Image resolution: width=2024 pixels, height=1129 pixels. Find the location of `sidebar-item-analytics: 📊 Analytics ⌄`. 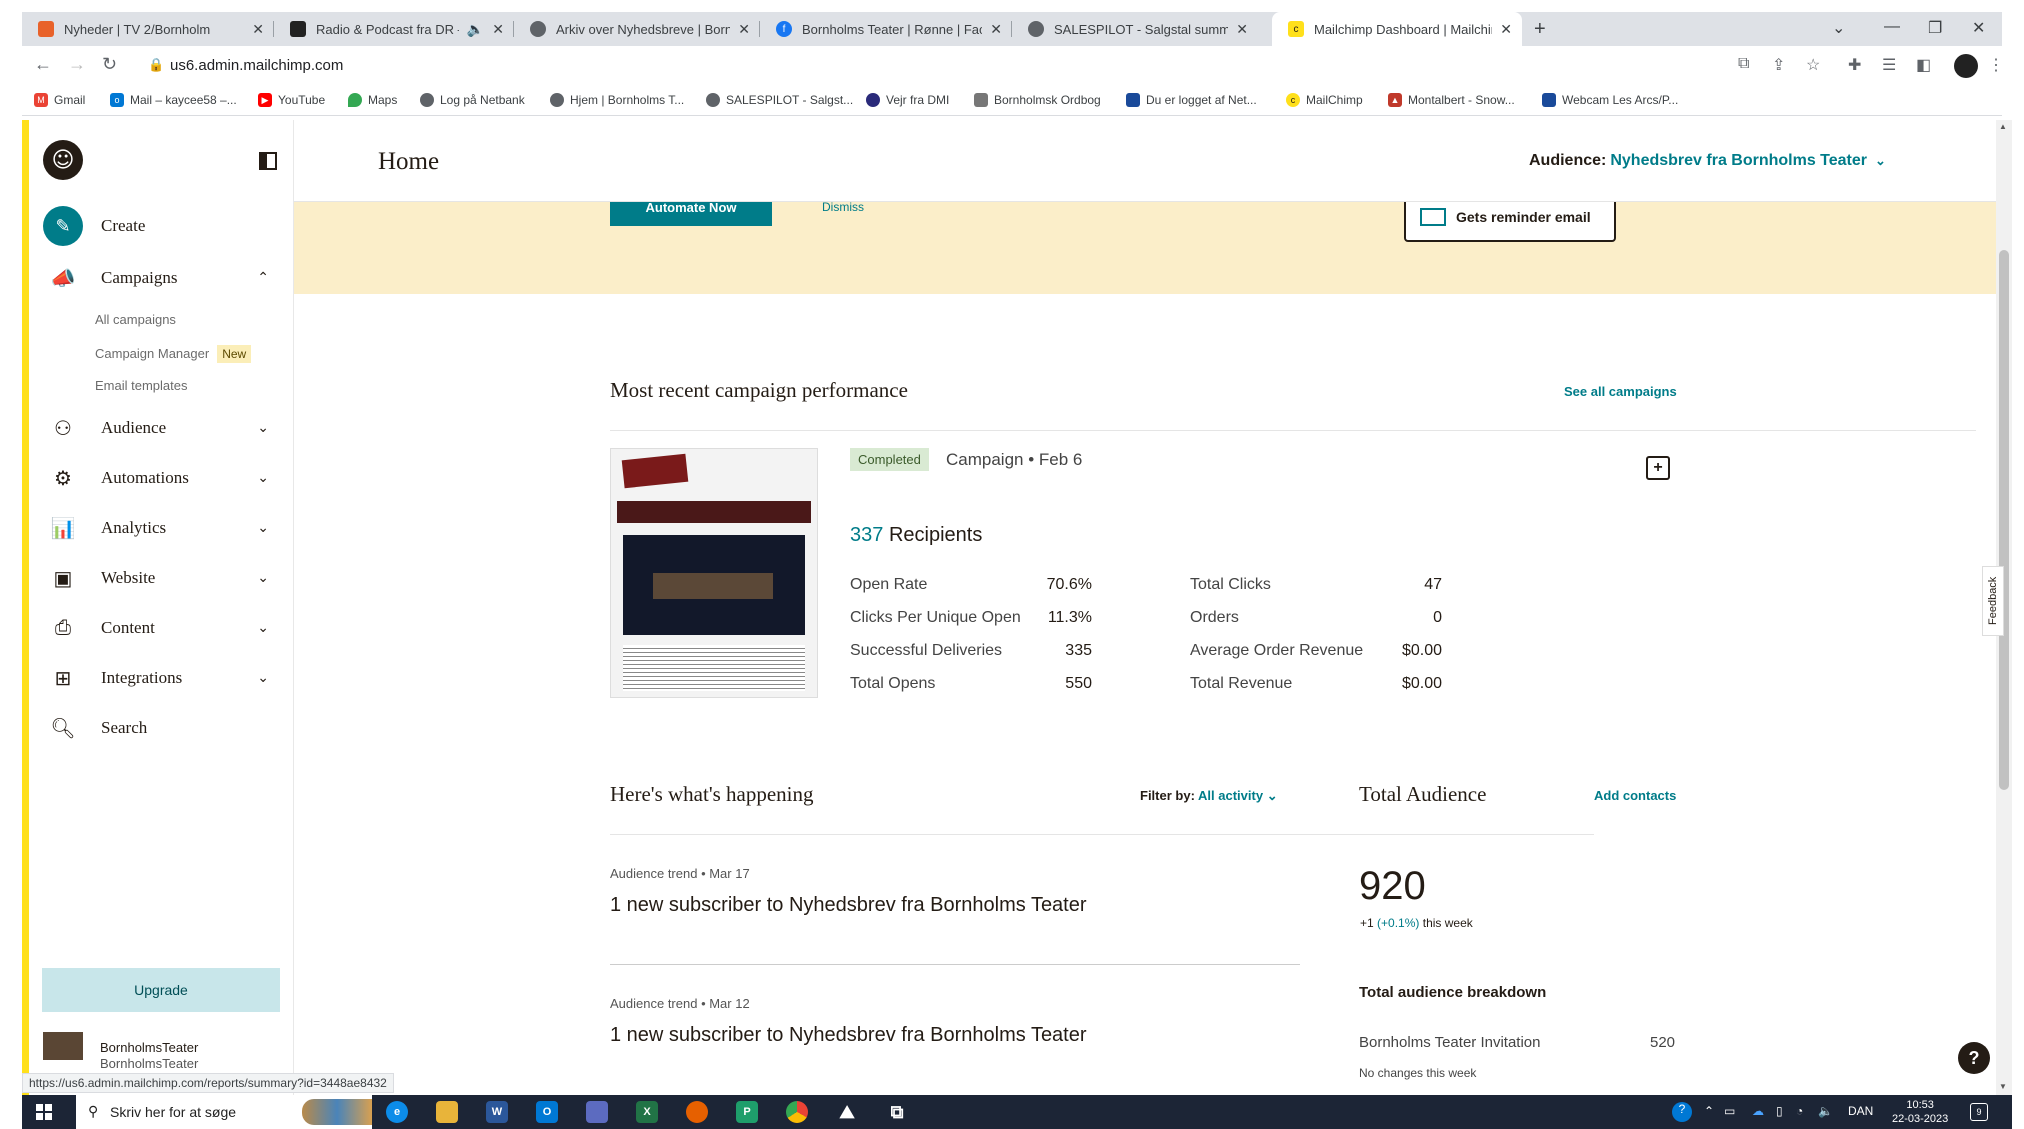

sidebar-item-analytics: 📊 Analytics ⌄ is located at coordinates (163, 528).